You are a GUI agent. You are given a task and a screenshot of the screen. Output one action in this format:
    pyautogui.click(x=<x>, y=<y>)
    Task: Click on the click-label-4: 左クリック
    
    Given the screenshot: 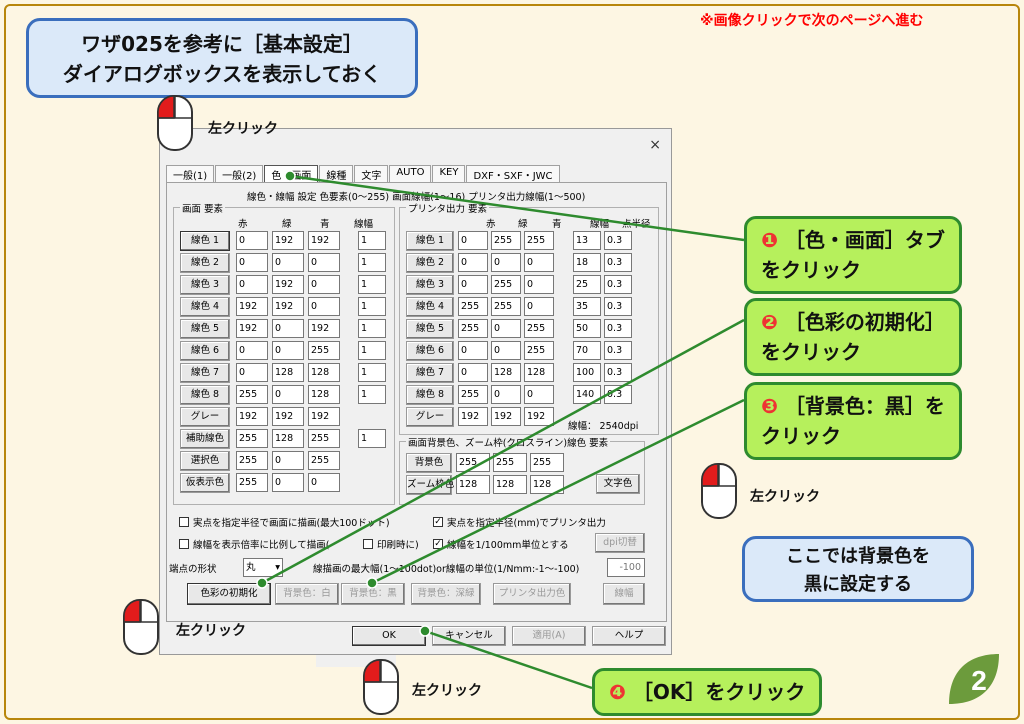 What is the action you would take?
    pyautogui.click(x=447, y=691)
    